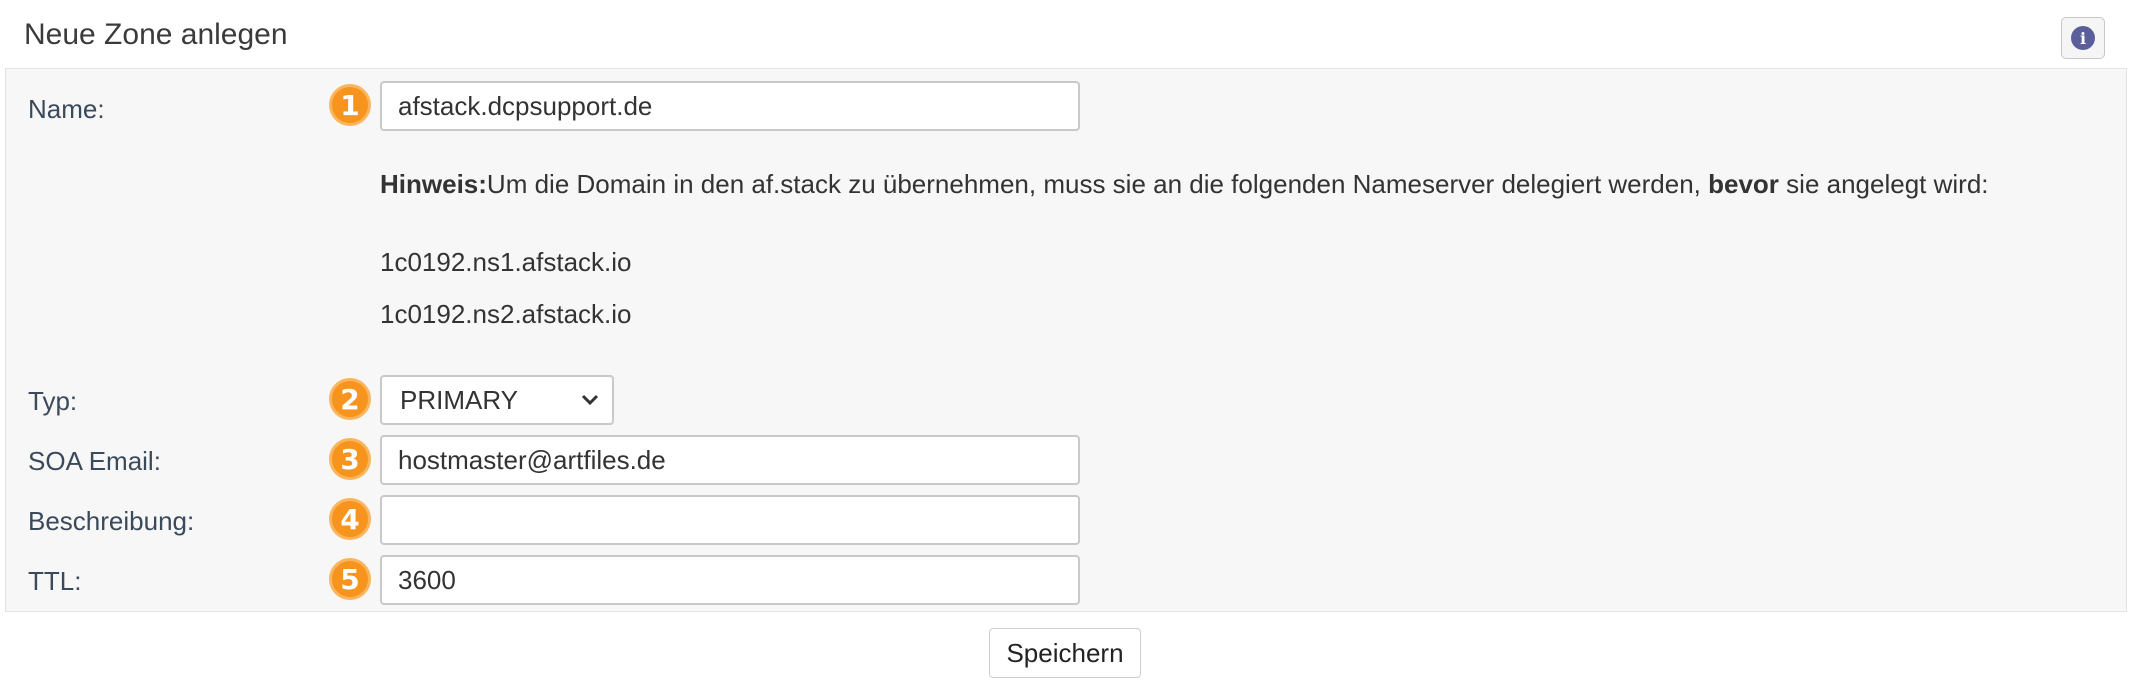 This screenshot has height=696, width=2132. What do you see at coordinates (350, 579) in the screenshot?
I see `step-badge-5: 5` at bounding box center [350, 579].